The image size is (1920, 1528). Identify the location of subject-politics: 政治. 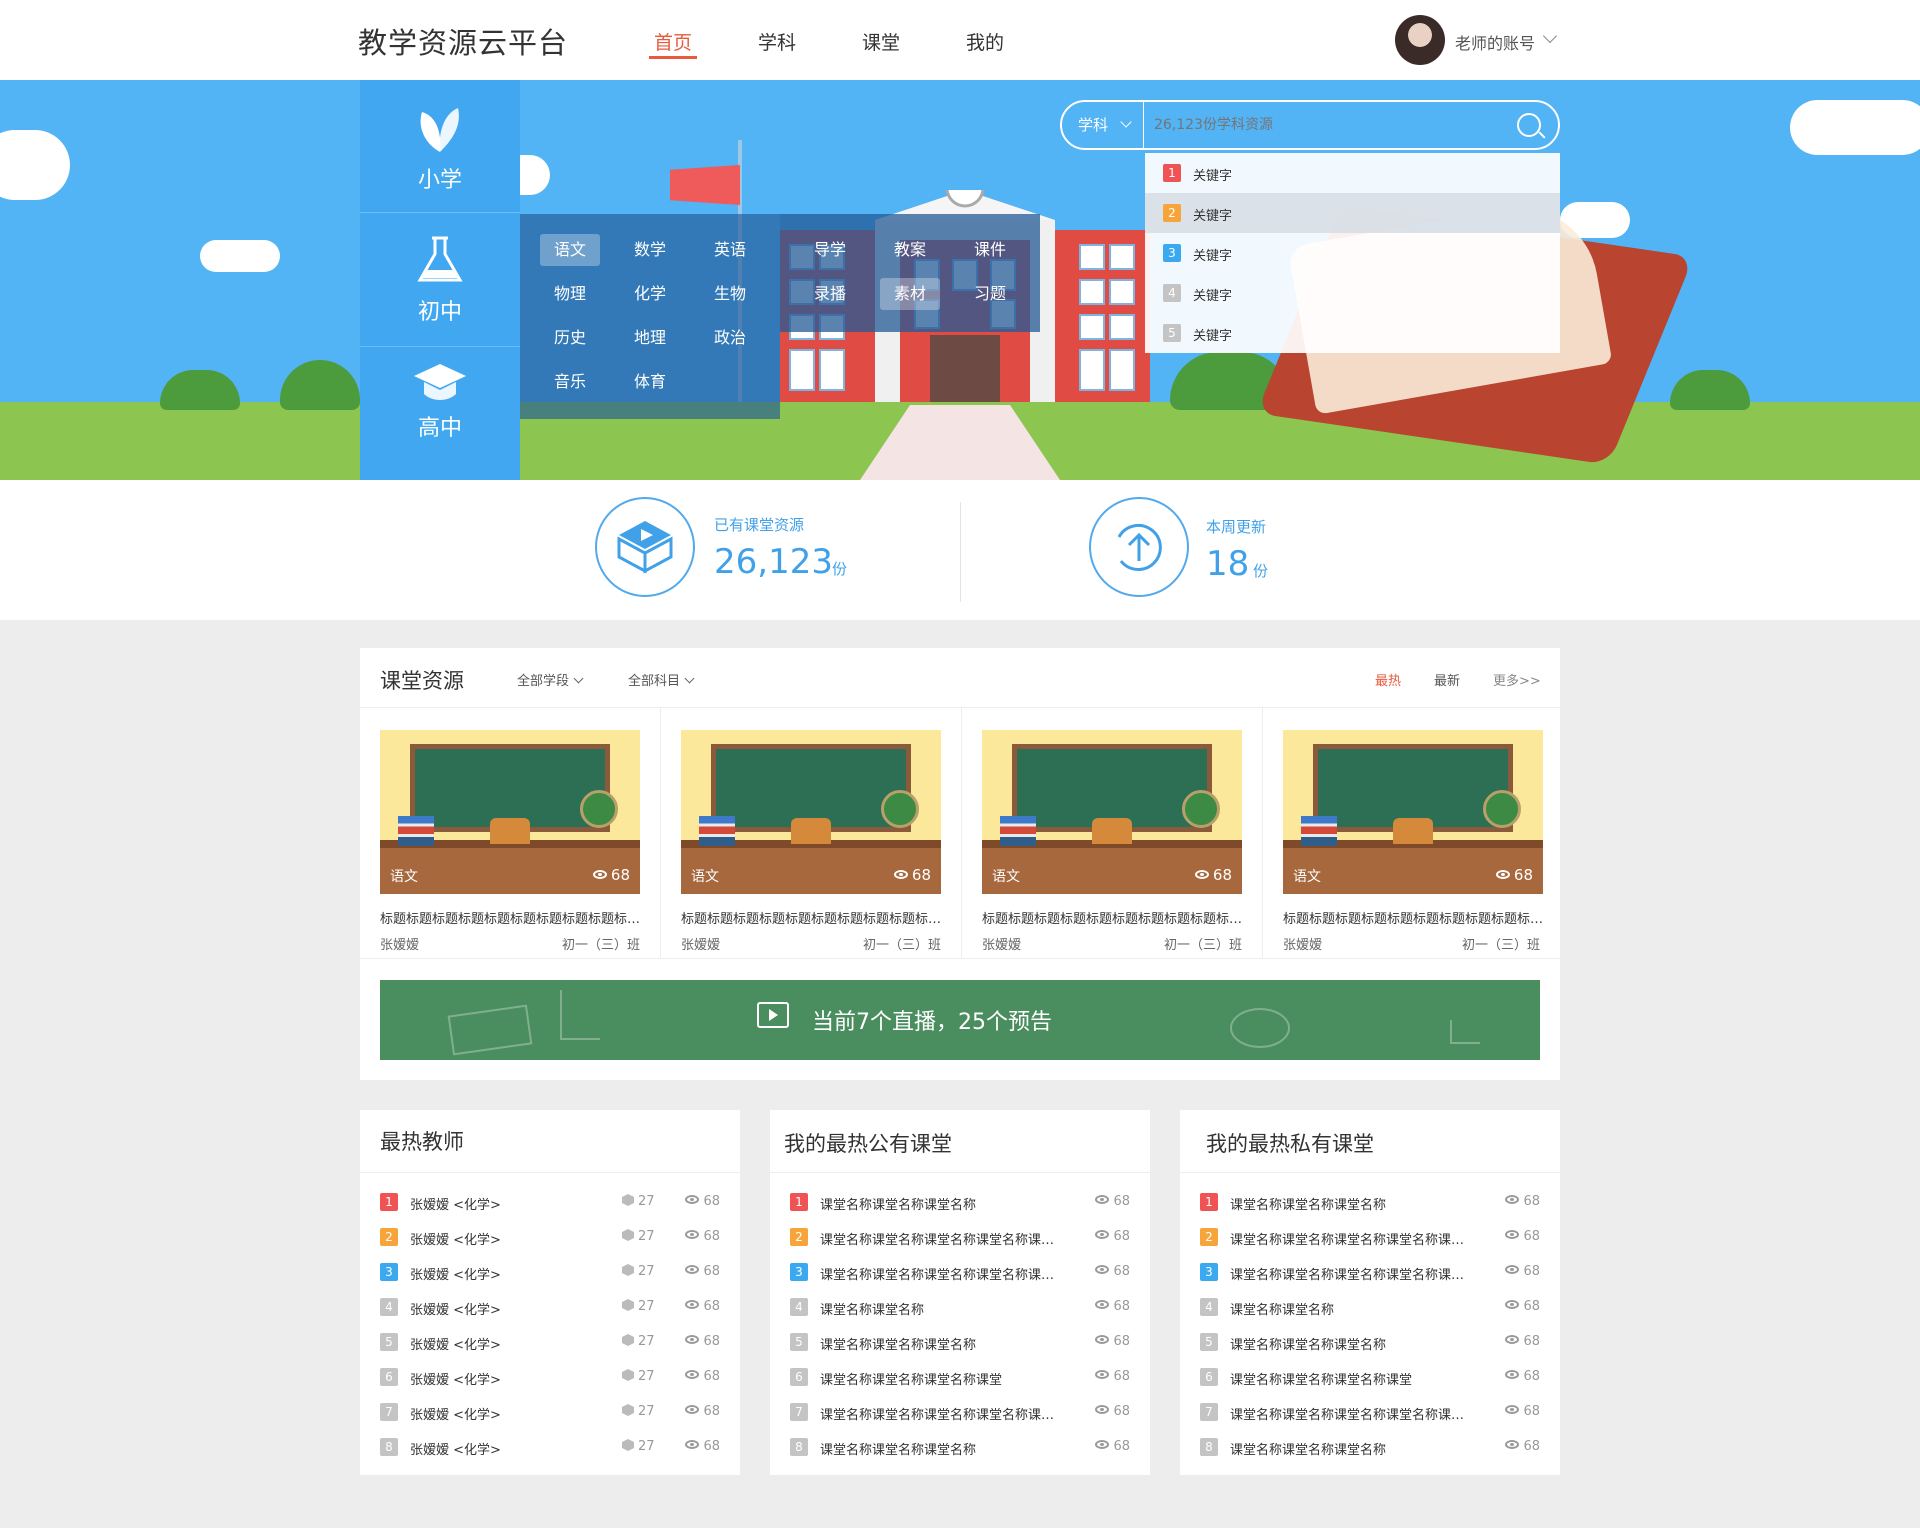
(730, 338).